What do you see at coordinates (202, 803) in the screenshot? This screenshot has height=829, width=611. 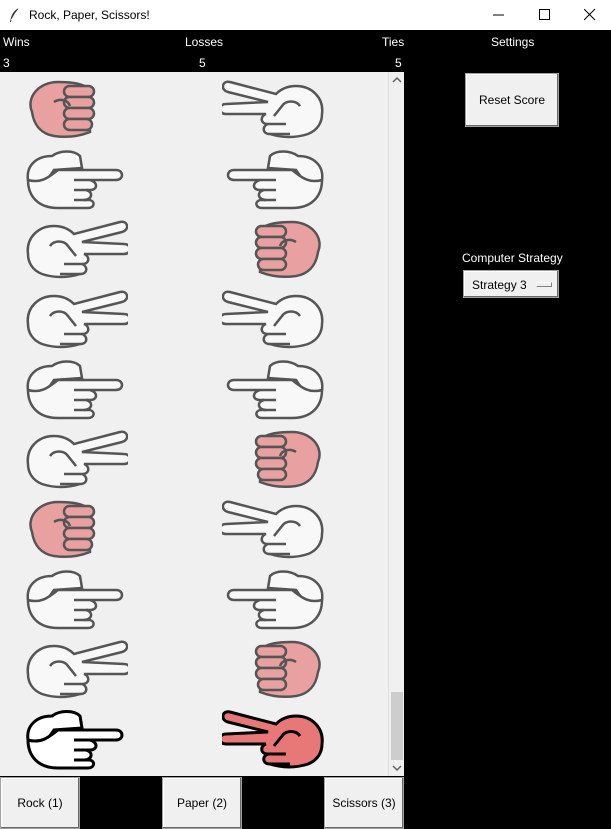 I see `paper-button: Paper (2)` at bounding box center [202, 803].